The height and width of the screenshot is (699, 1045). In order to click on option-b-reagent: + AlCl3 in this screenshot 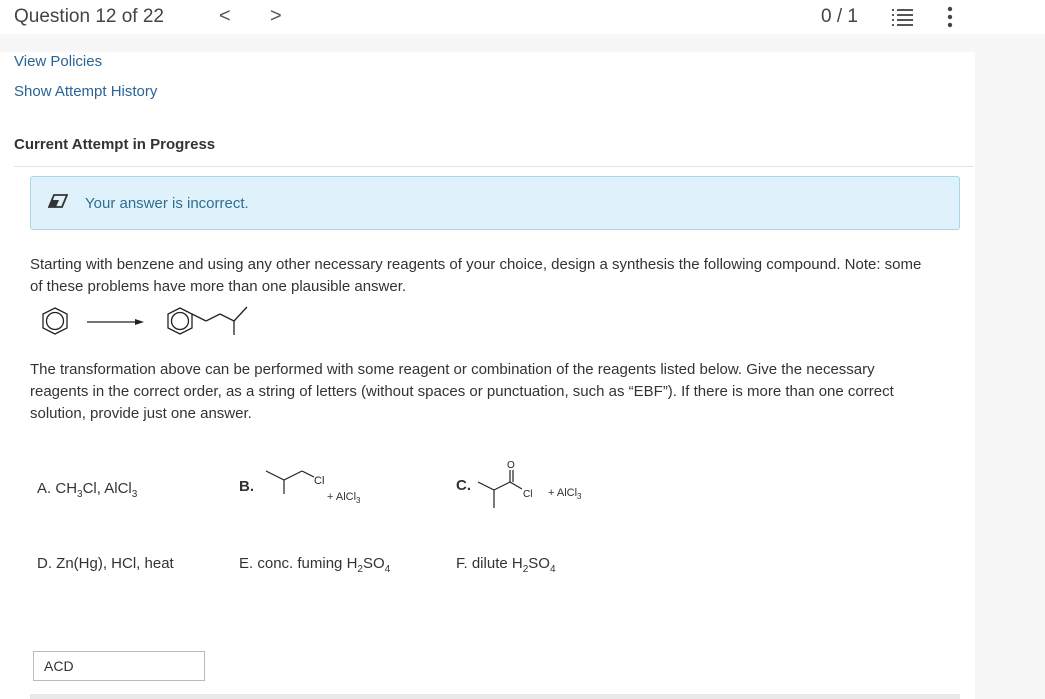, I will do `click(344, 498)`.